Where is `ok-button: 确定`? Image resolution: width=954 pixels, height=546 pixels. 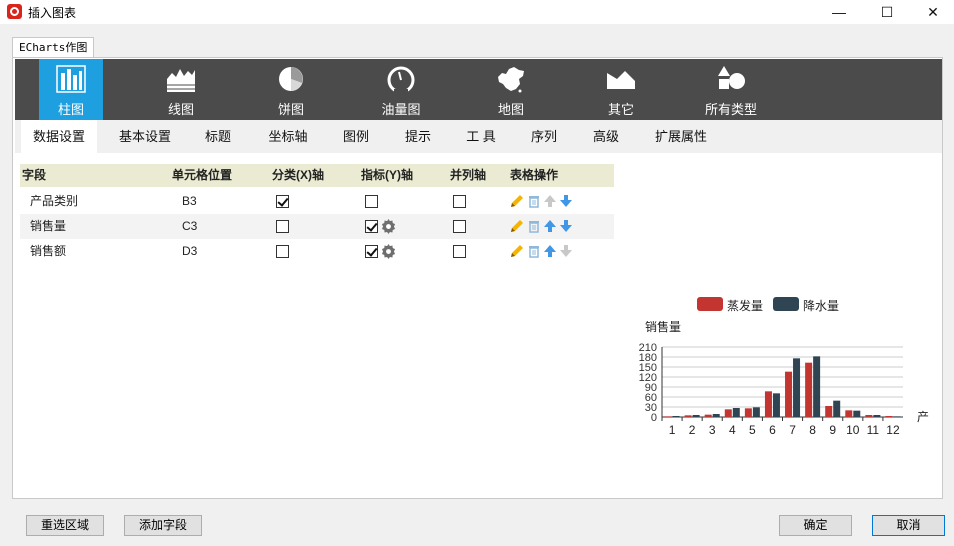 ok-button: 确定 is located at coordinates (815, 525).